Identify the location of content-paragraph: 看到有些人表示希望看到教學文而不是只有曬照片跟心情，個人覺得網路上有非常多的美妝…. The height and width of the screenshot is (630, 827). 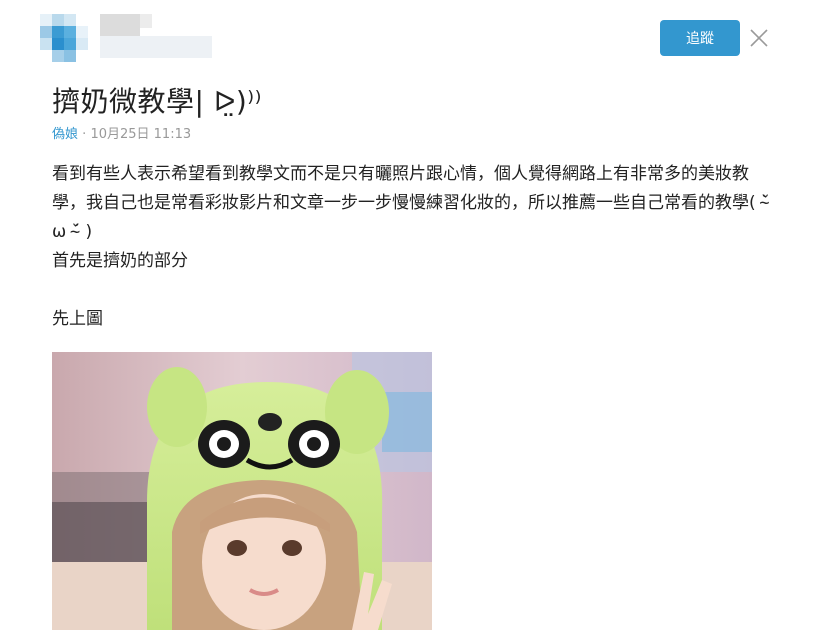
(411, 203).